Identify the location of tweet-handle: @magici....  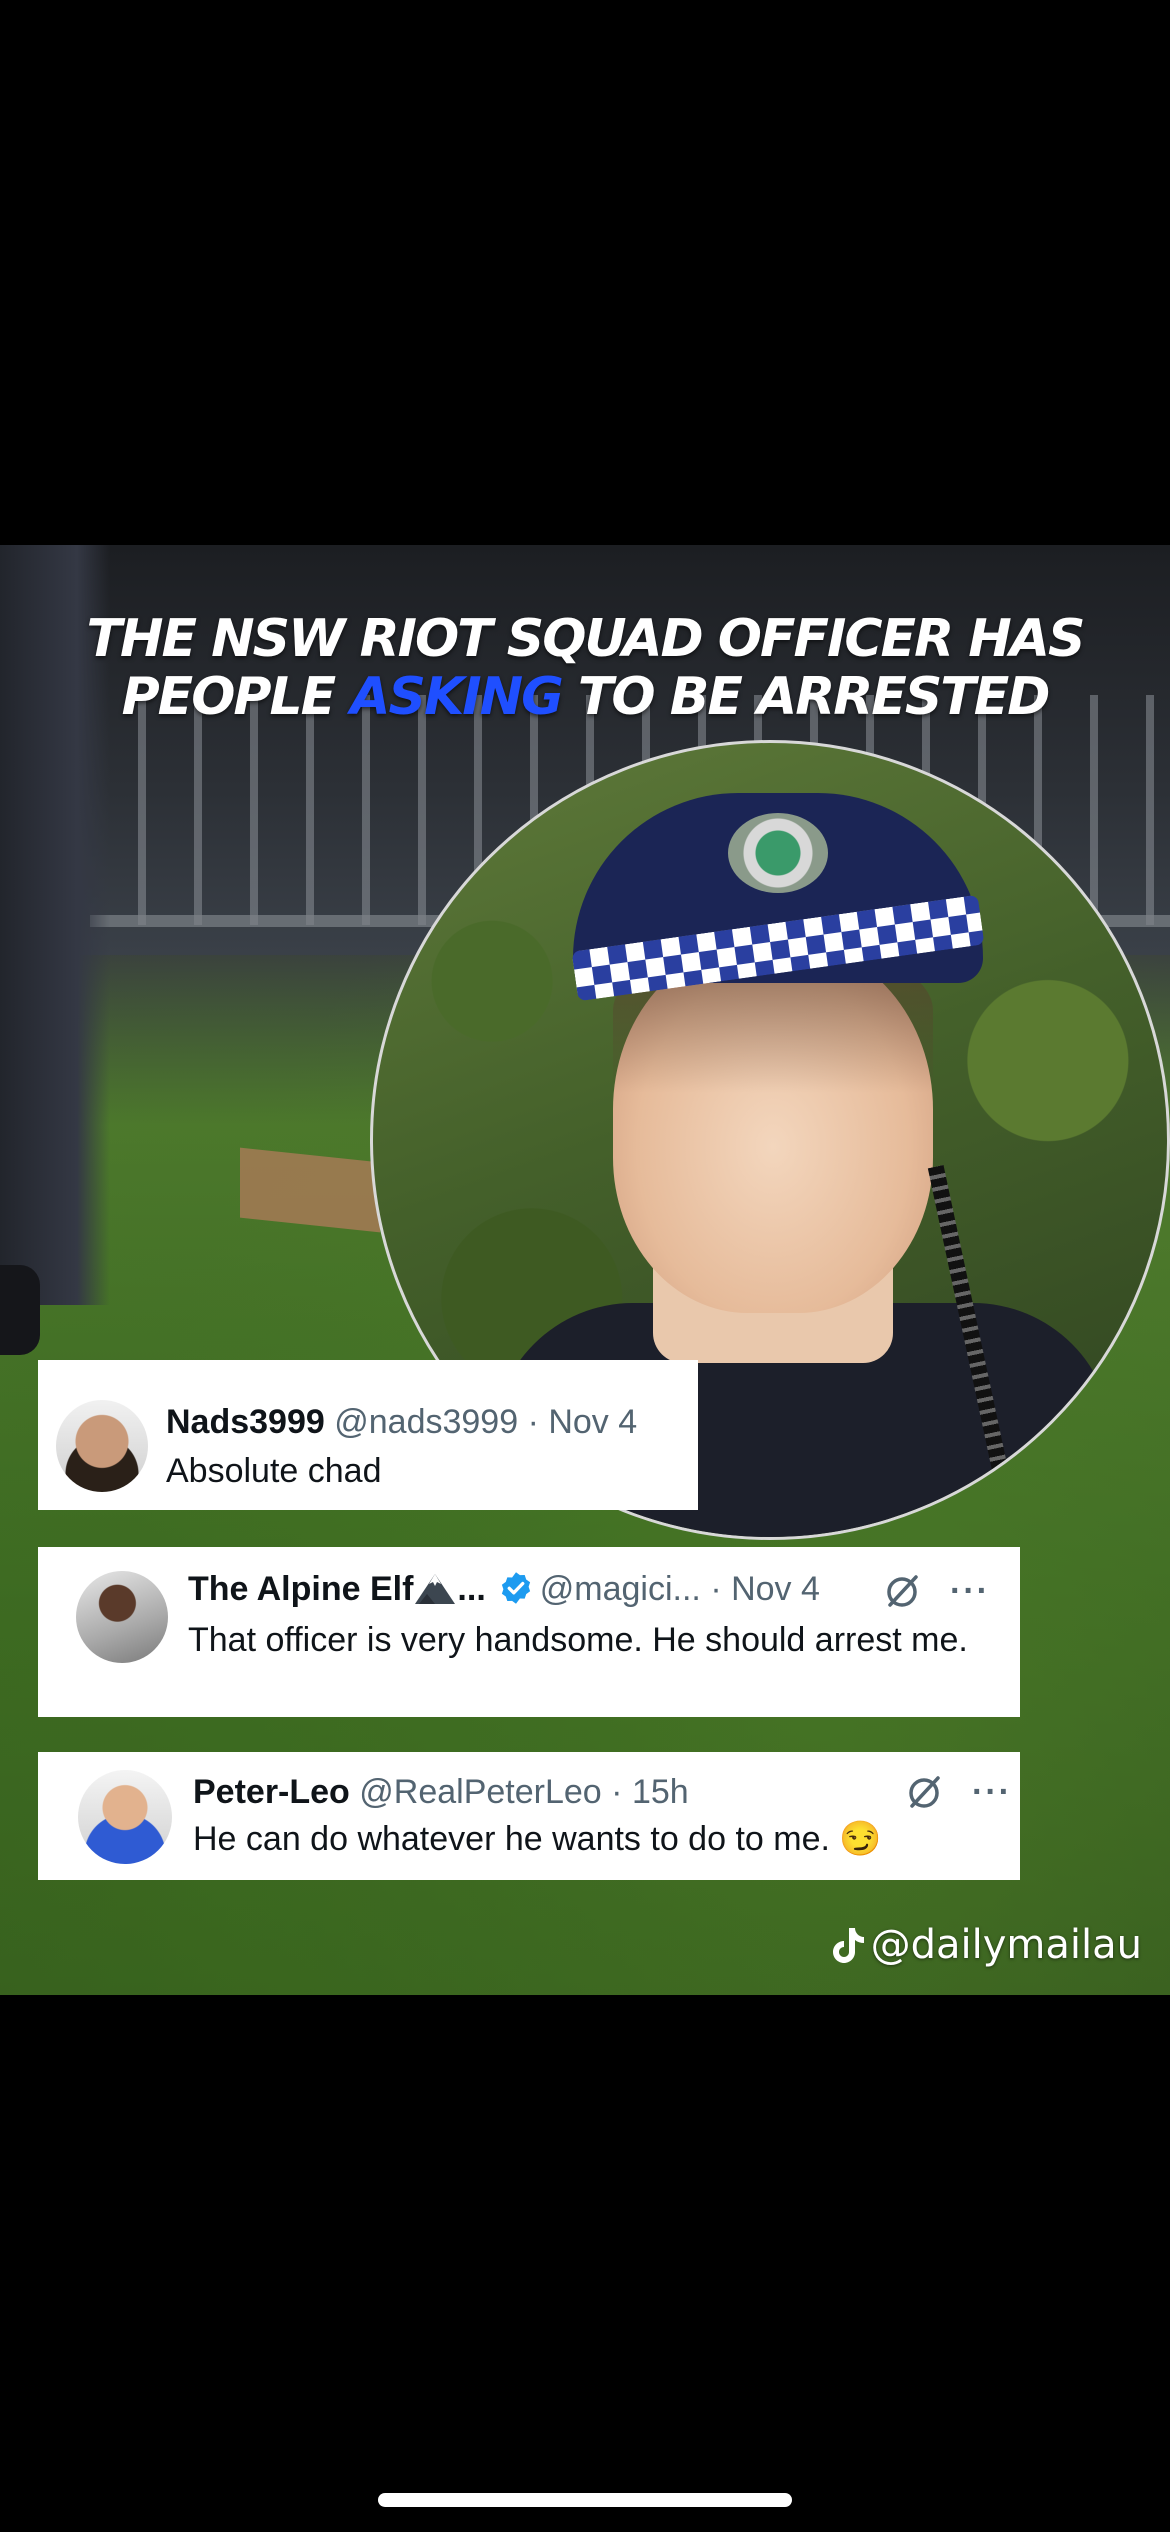
(620, 1589).